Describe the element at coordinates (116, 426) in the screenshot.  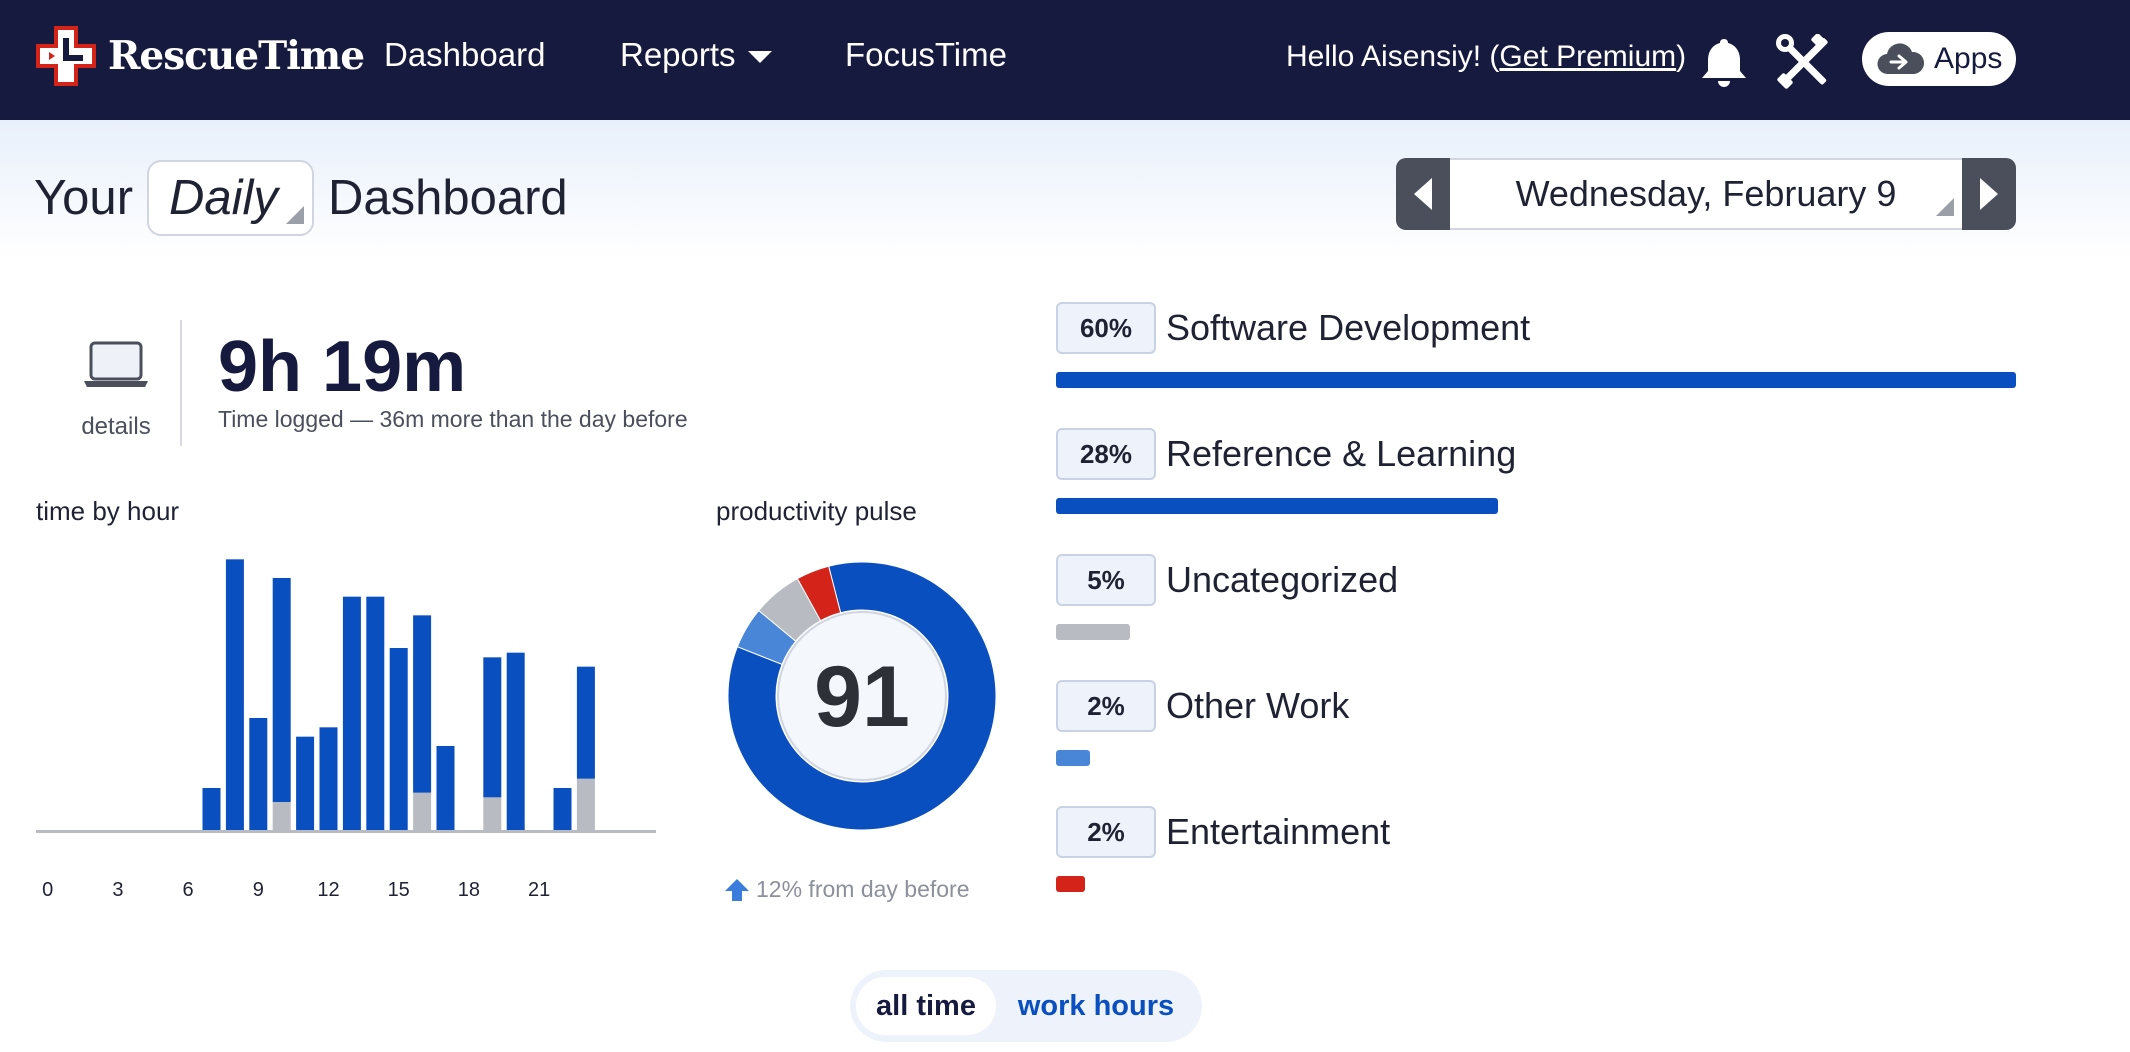
I see `details-label: details` at that location.